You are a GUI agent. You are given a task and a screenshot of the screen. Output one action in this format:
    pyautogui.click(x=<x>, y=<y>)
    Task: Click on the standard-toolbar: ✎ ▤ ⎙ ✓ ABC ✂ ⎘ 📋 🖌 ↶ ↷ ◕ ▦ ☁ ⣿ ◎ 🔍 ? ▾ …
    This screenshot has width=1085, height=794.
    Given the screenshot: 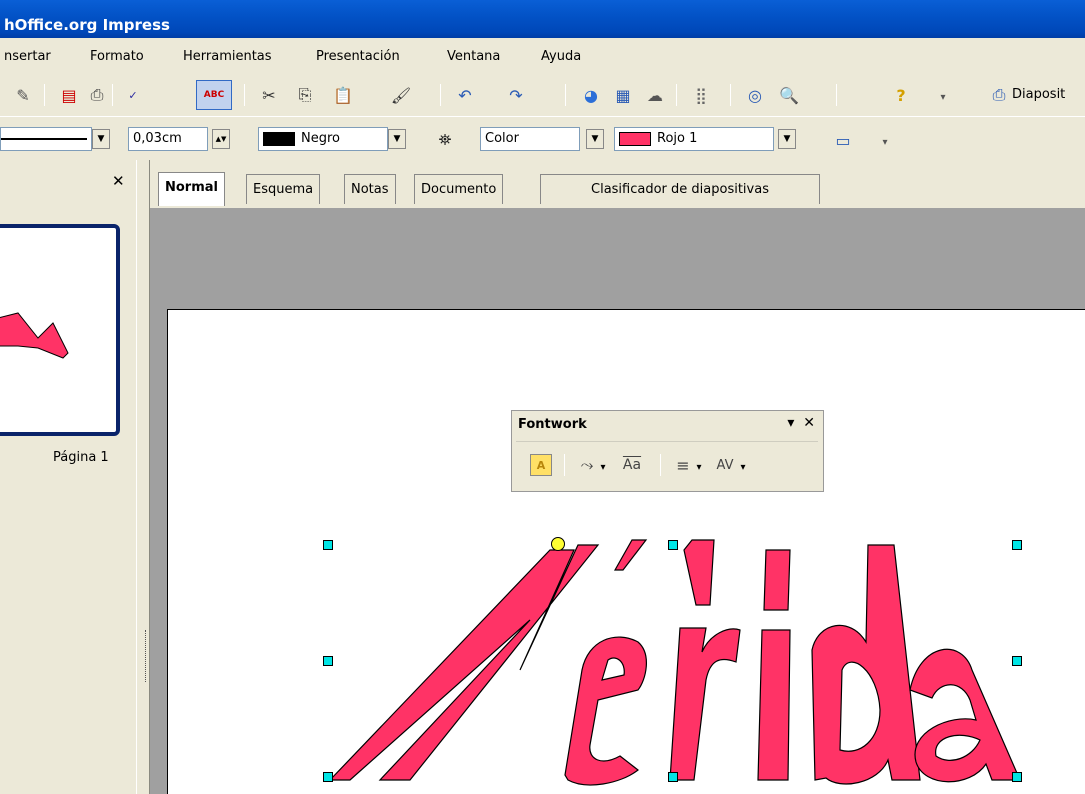 What is the action you would take?
    pyautogui.click(x=542, y=94)
    